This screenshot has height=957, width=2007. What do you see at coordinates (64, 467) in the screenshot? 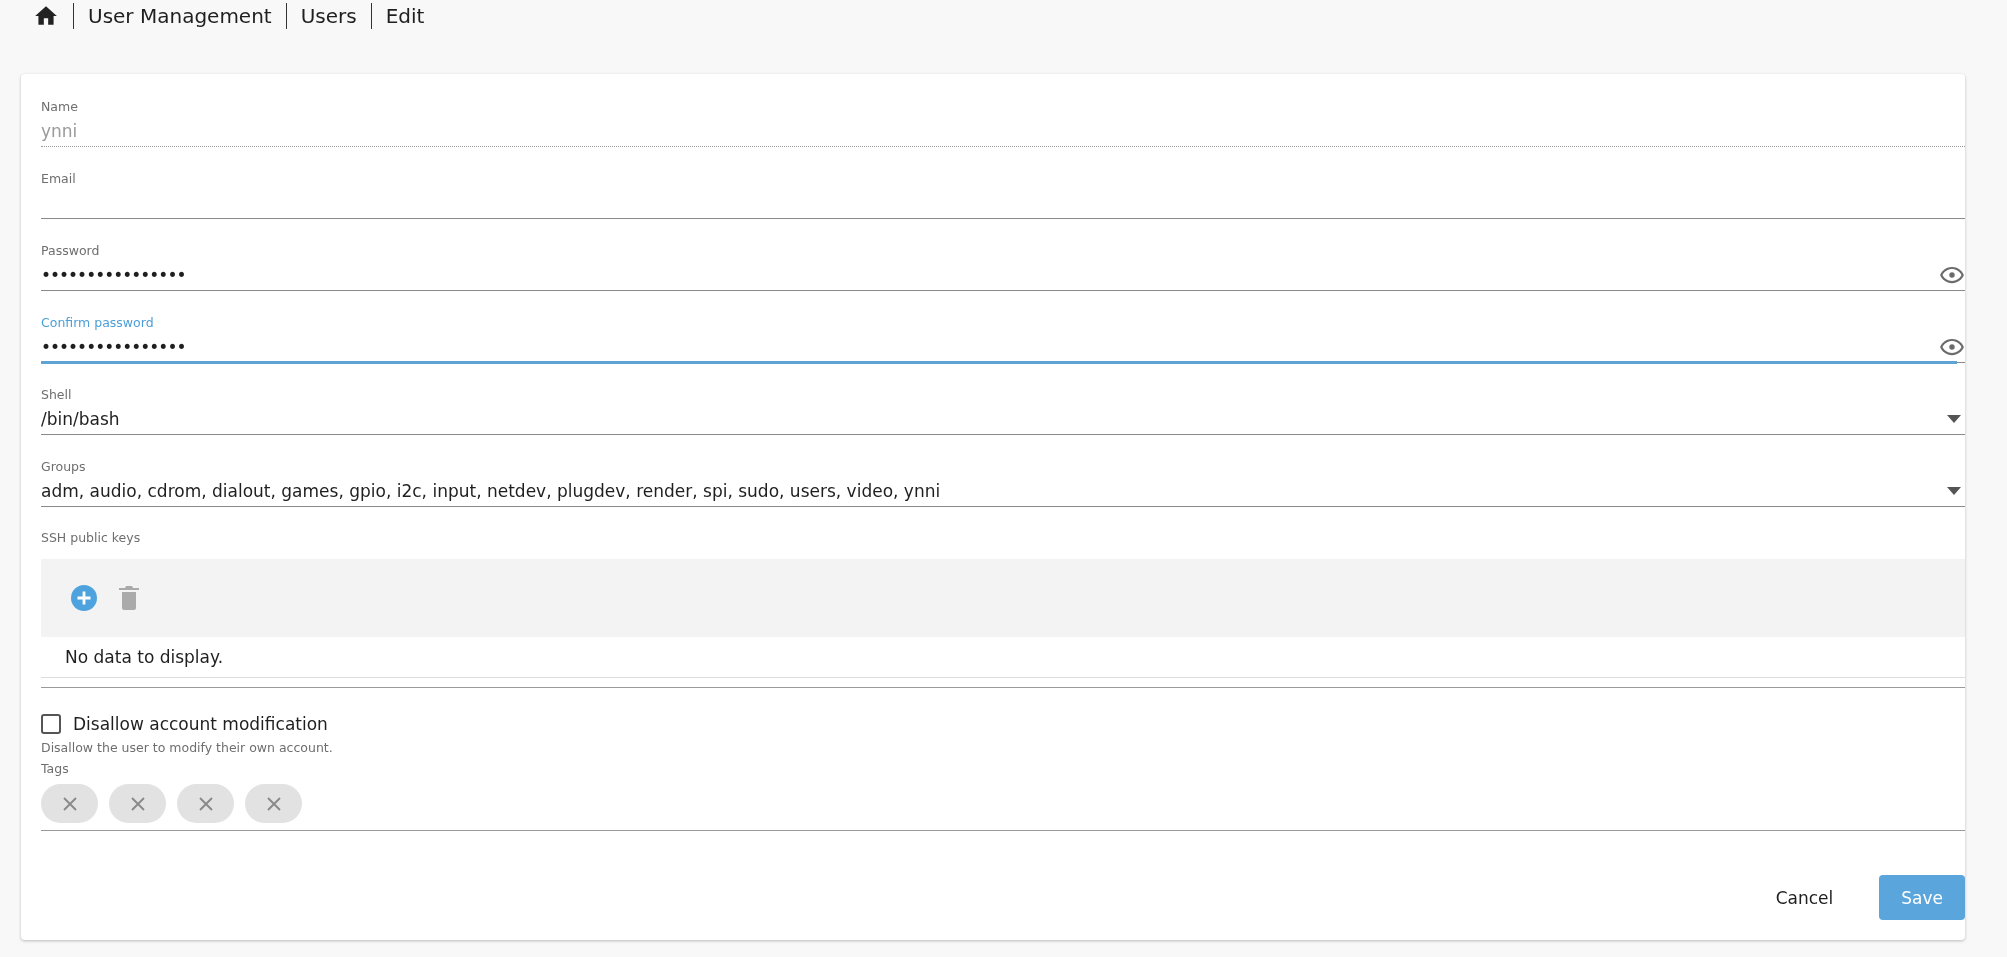
I see `field-label: Groups` at bounding box center [64, 467].